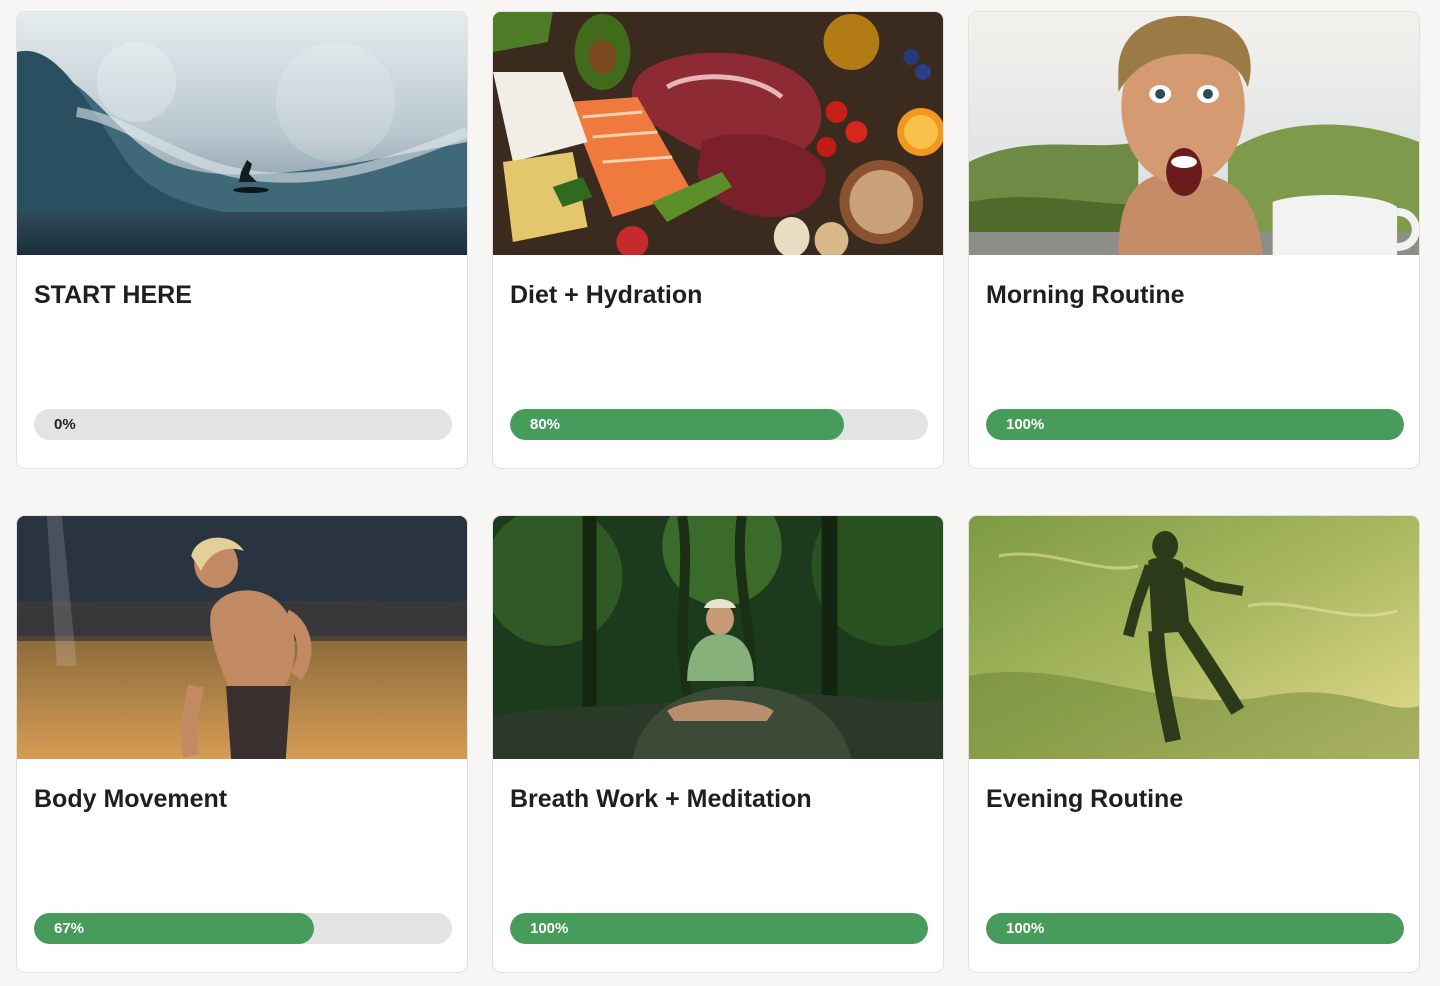  I want to click on course-title: Morning Routine, so click(1085, 295).